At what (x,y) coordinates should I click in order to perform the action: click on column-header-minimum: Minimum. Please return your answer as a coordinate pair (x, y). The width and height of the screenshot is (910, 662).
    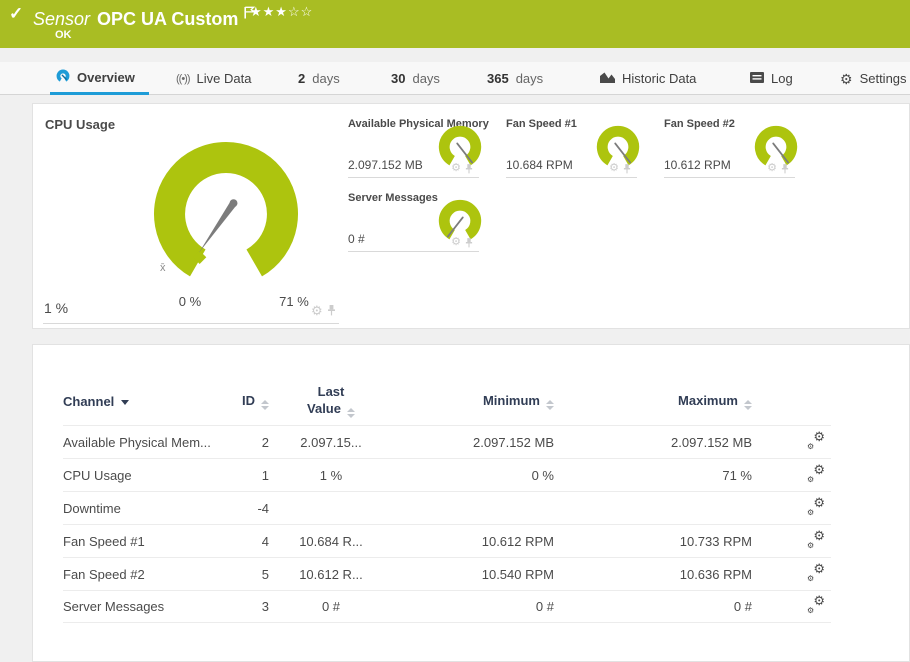
    Looking at the image, I should click on (467, 401).